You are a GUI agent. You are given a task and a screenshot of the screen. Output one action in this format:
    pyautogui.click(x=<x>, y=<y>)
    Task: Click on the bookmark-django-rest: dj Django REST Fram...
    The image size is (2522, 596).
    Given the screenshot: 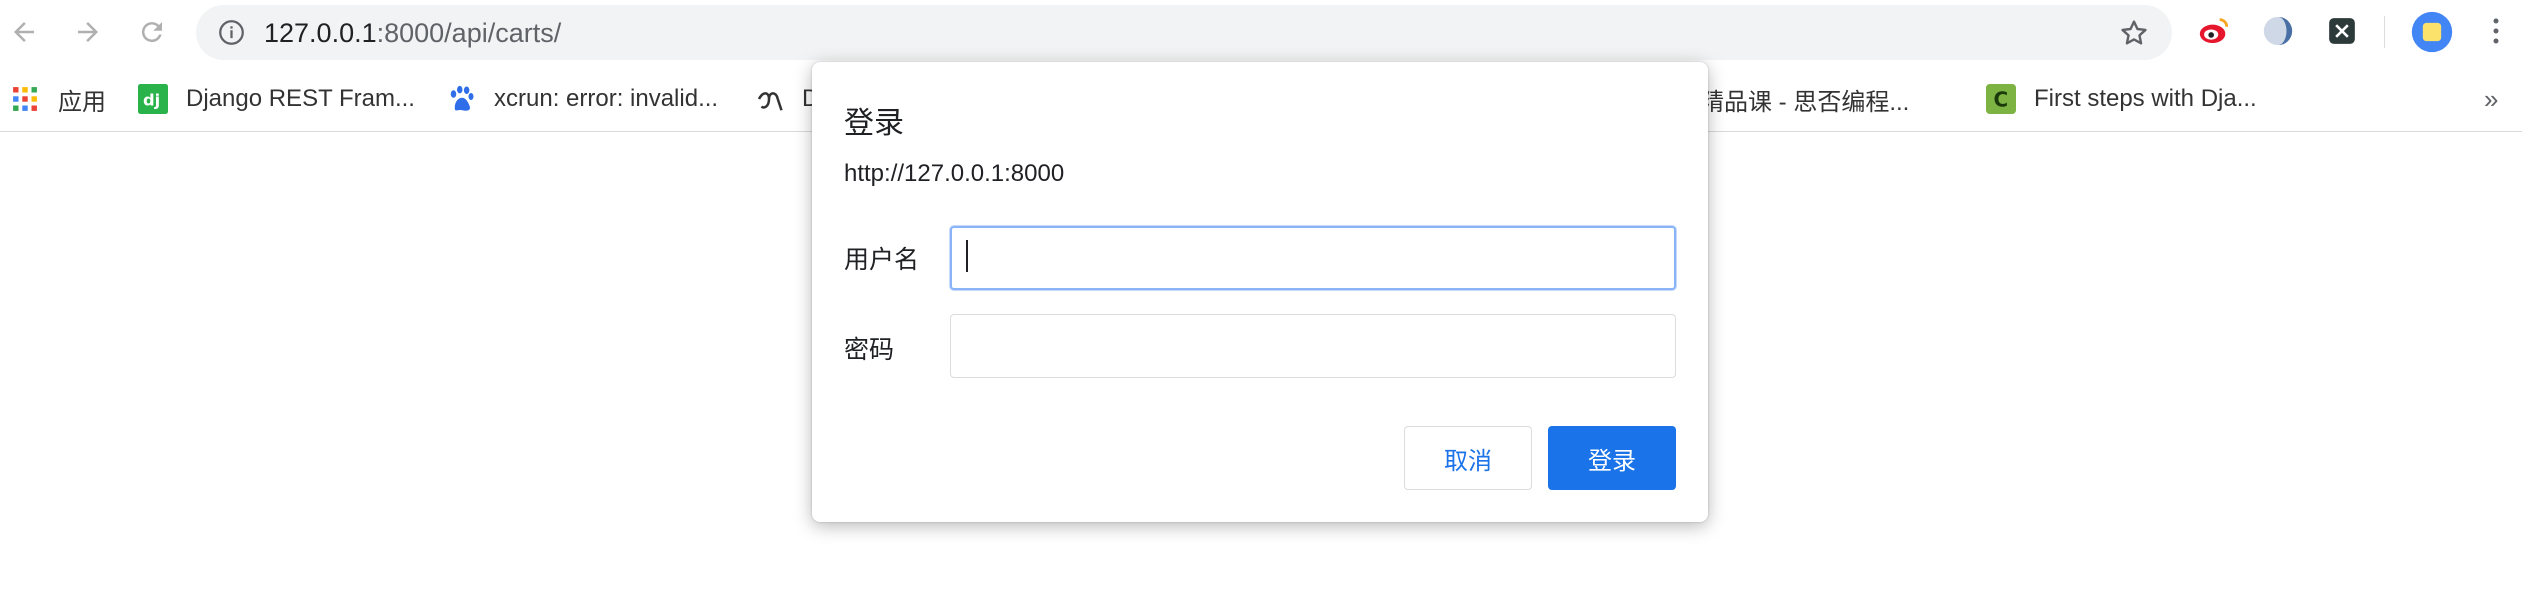 What is the action you would take?
    pyautogui.click(x=276, y=99)
    